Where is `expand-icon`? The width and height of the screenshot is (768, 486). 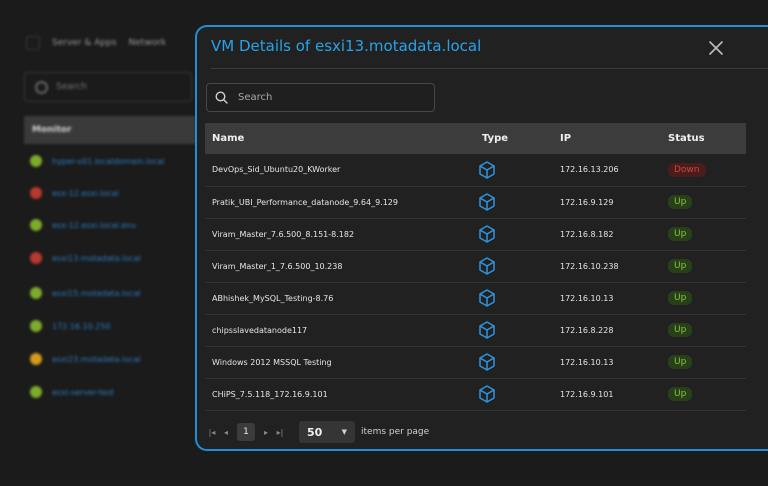 expand-icon is located at coordinates (33, 43).